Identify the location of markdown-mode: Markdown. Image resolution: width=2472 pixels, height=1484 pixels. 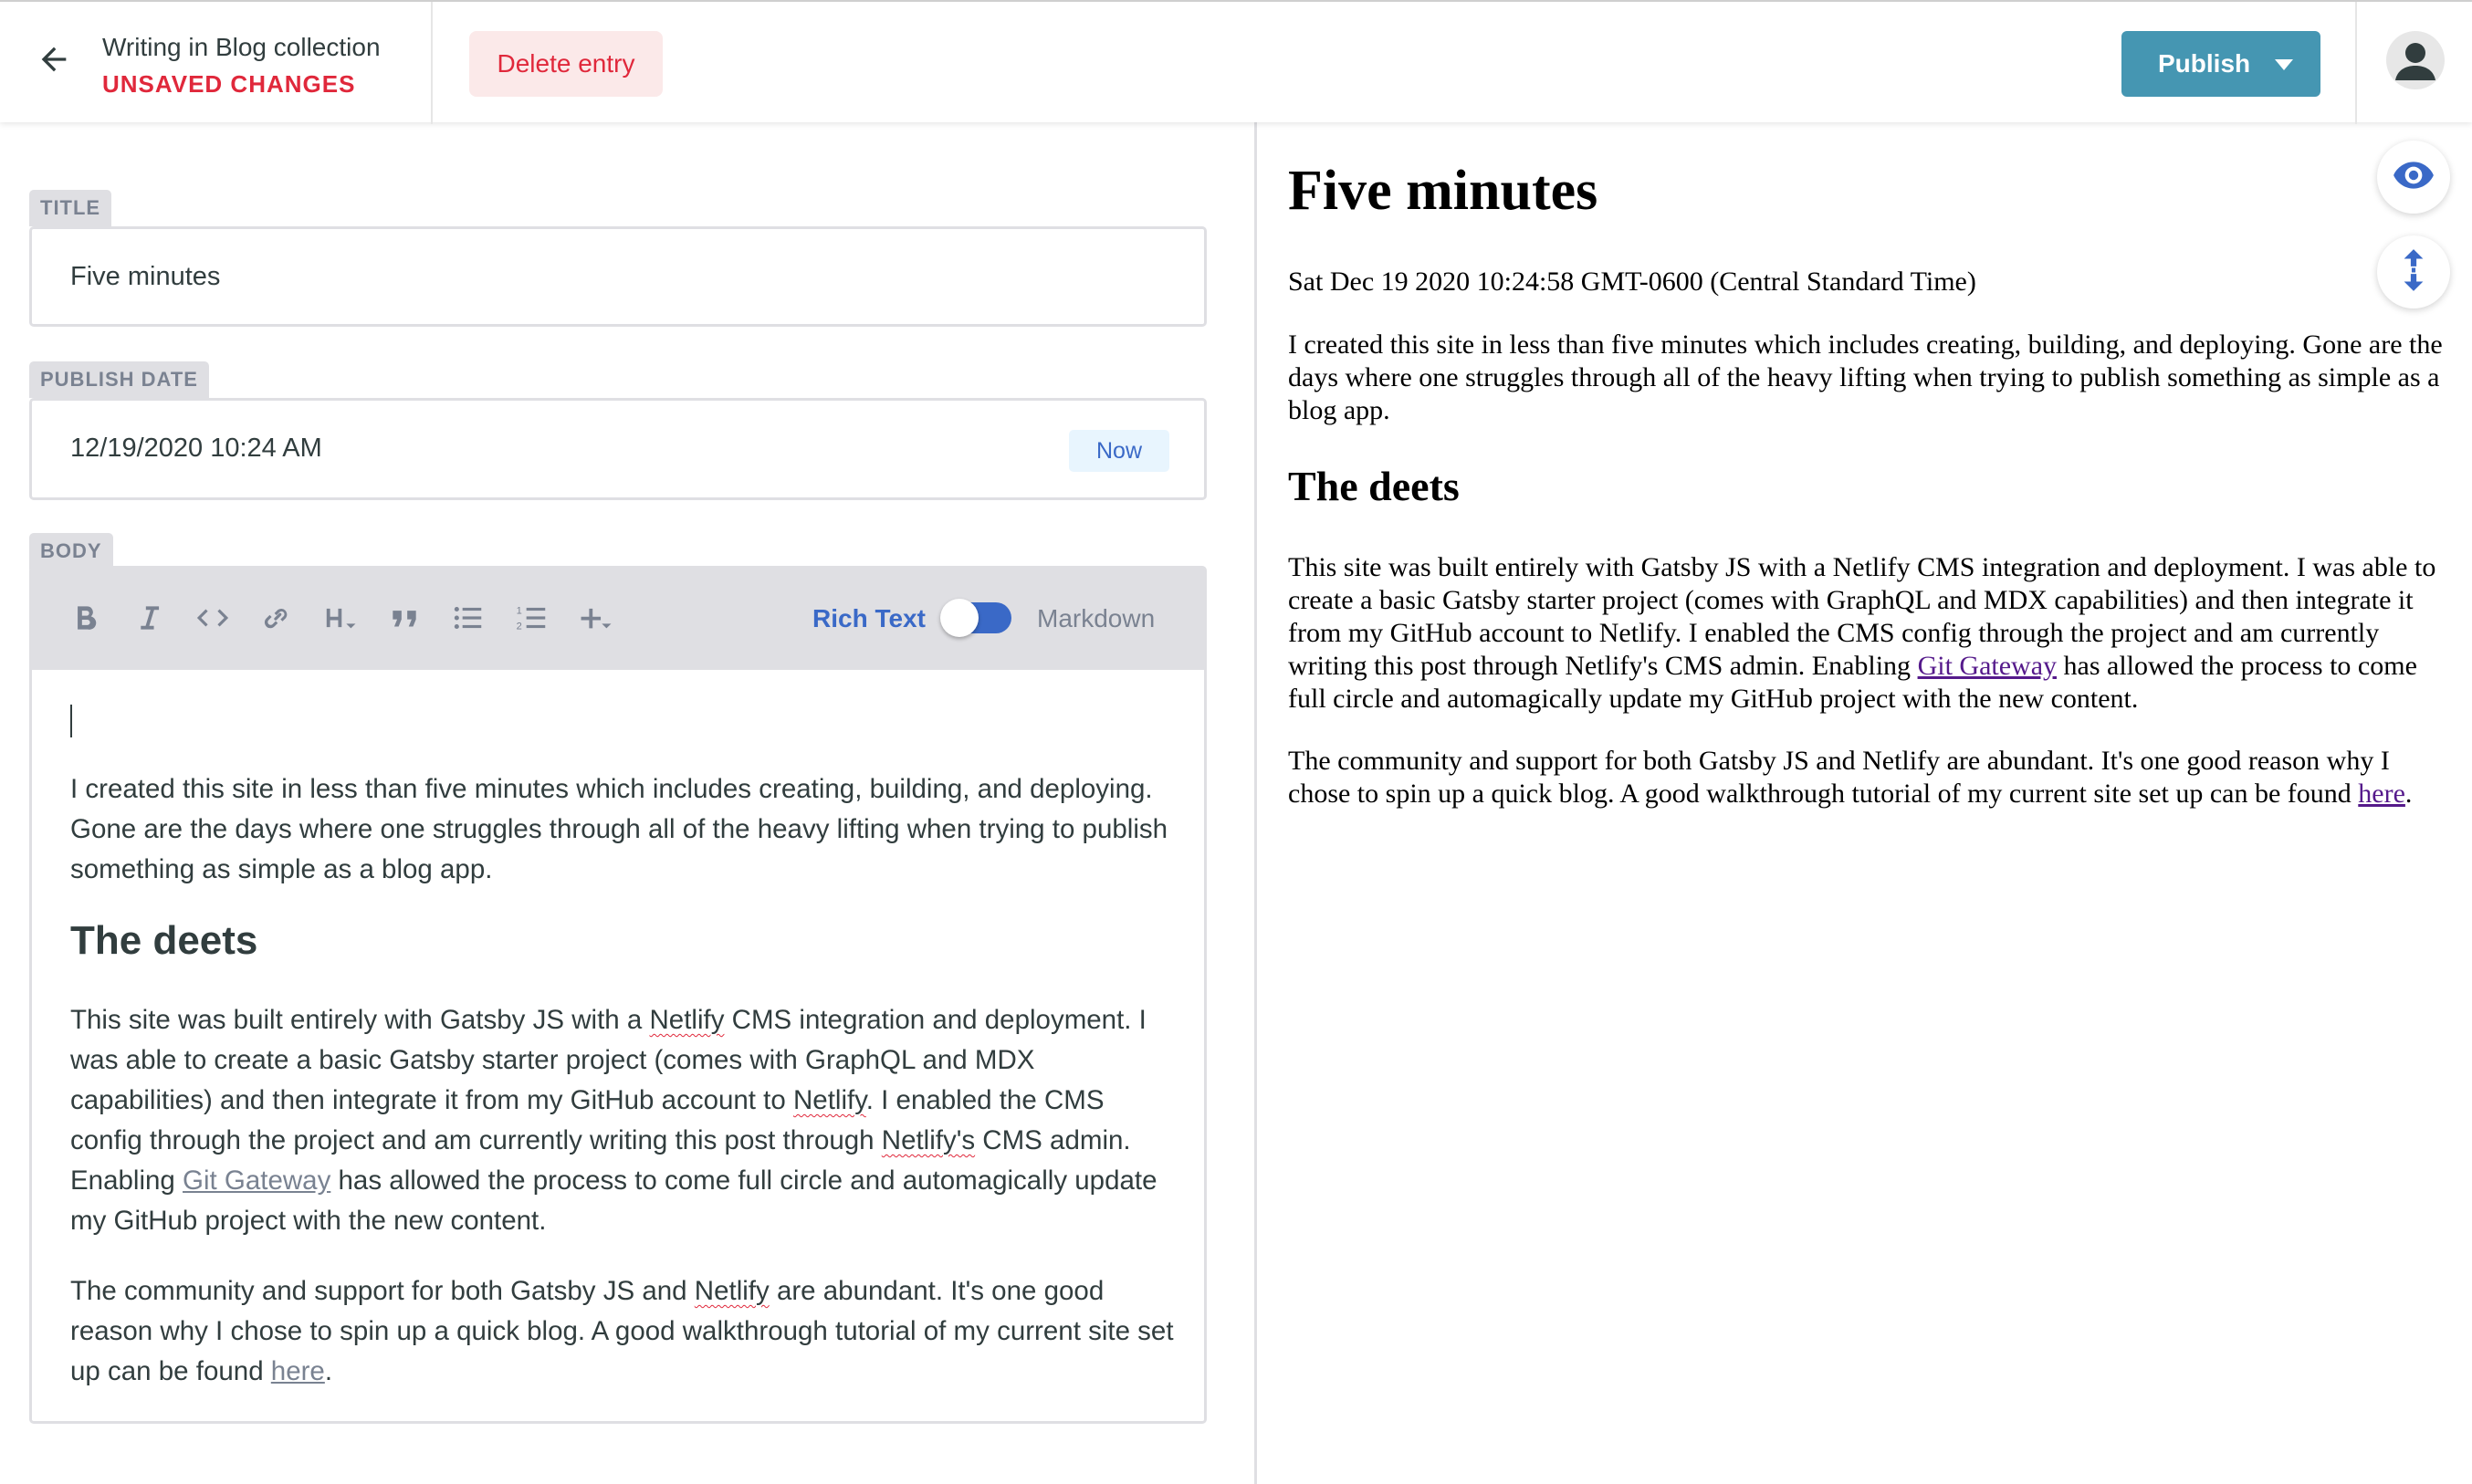
(1096, 618).